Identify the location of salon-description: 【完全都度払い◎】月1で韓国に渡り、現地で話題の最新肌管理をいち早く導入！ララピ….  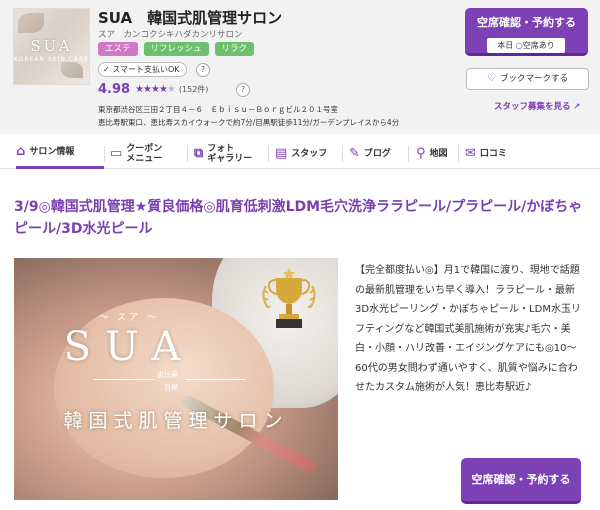
(468, 329).